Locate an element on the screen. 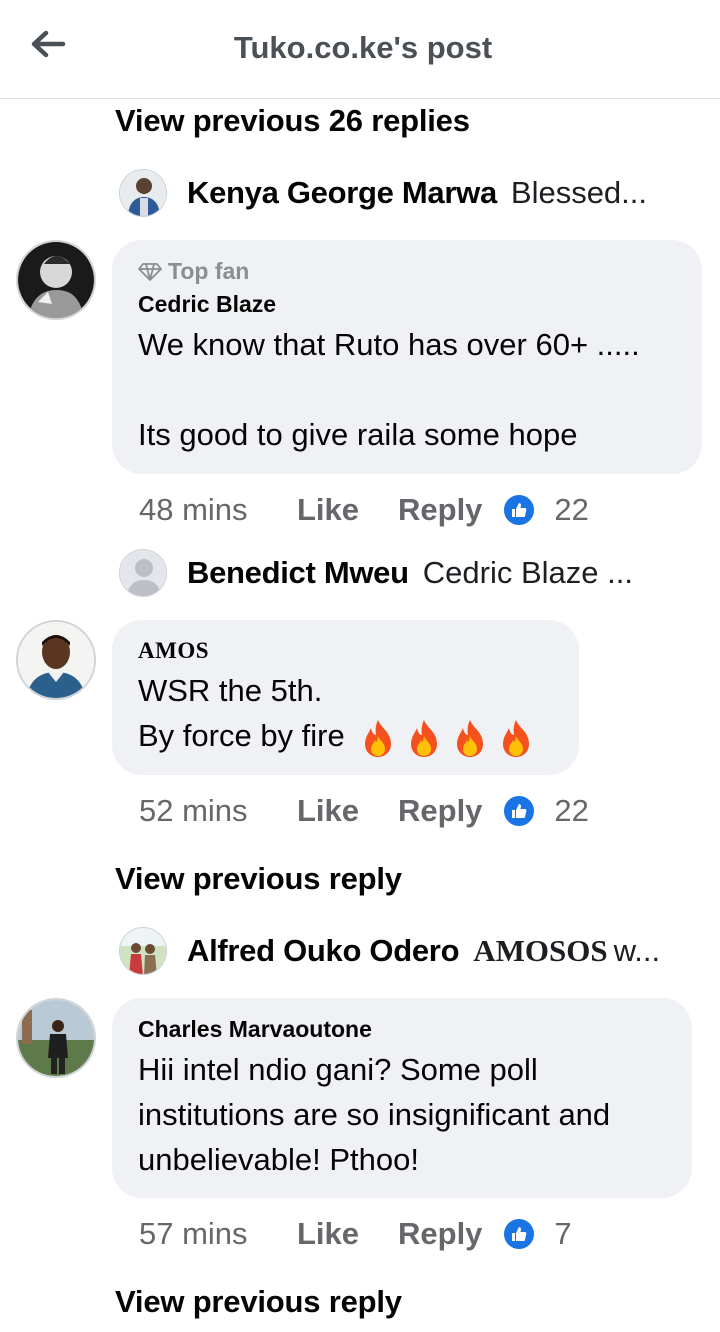 The height and width of the screenshot is (1332, 720). comment-actions: 52 mins Like Reply 22 is located at coordinates (364, 811).